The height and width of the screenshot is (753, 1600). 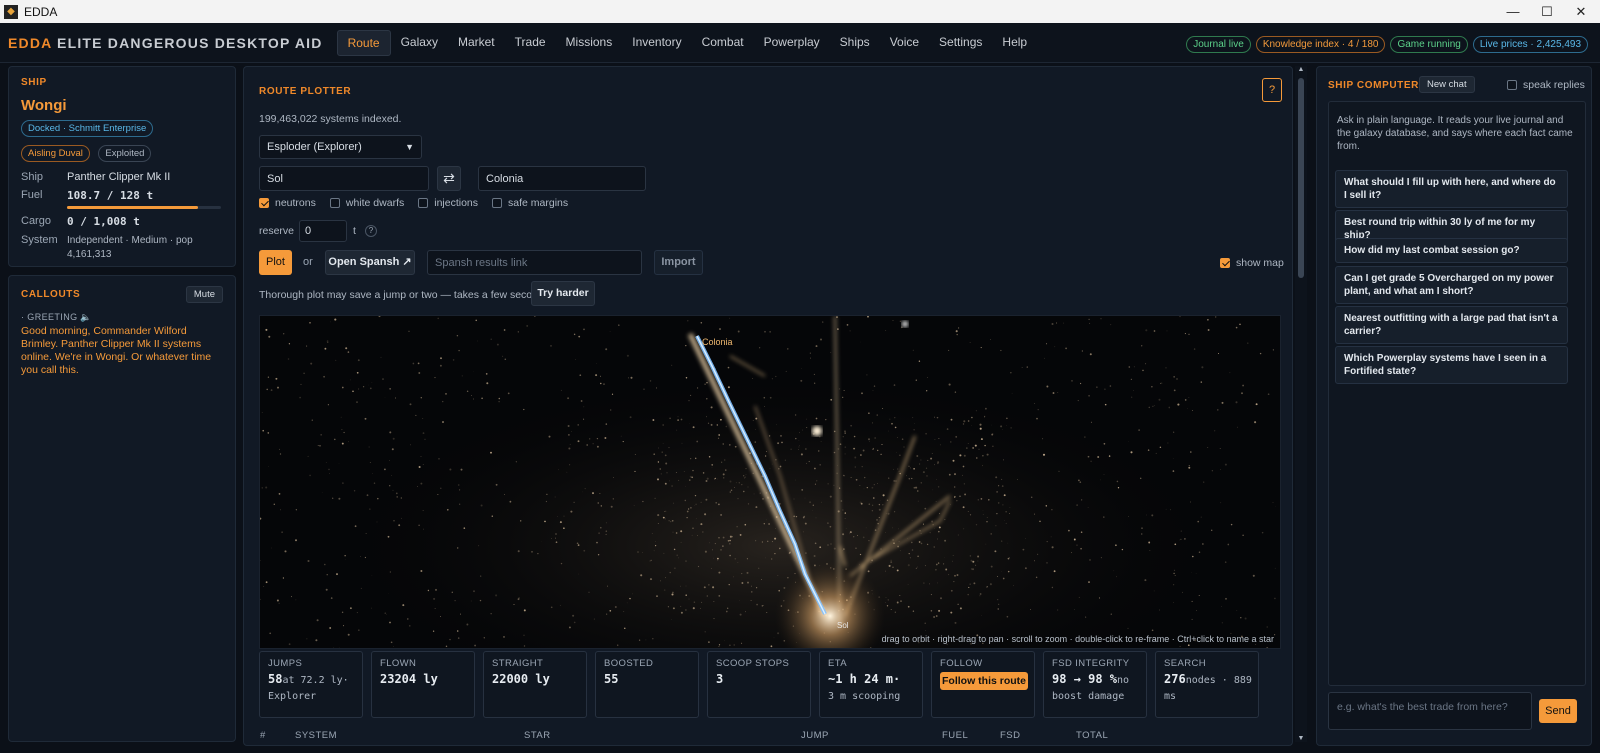 What do you see at coordinates (1301, 69) in the screenshot?
I see `scroll-up-icon: ▲` at bounding box center [1301, 69].